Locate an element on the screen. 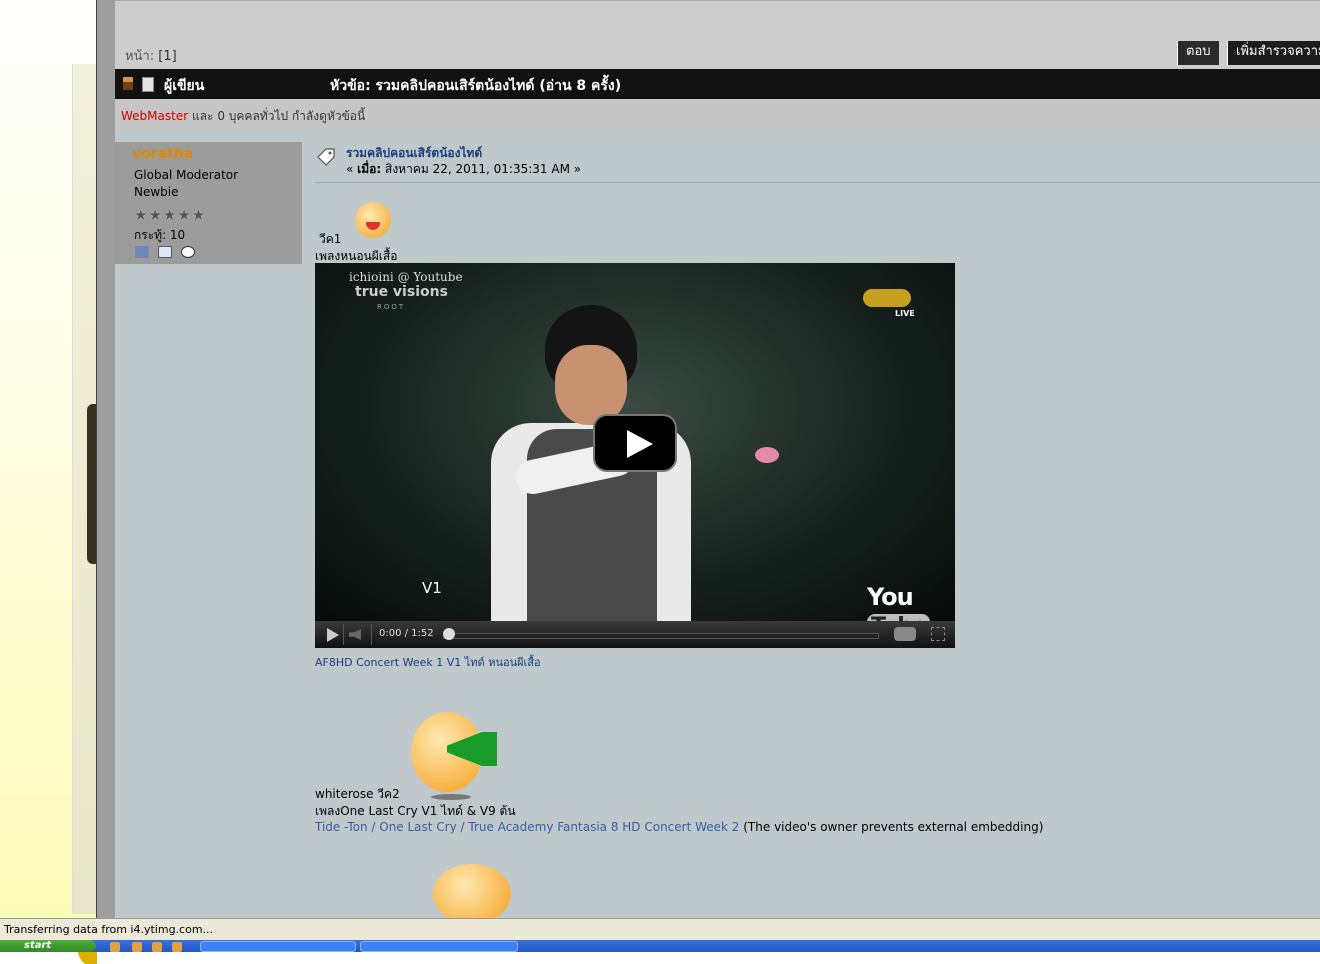 The image size is (1320, 964). megaphone-emoticon-icon is located at coordinates (454, 756).